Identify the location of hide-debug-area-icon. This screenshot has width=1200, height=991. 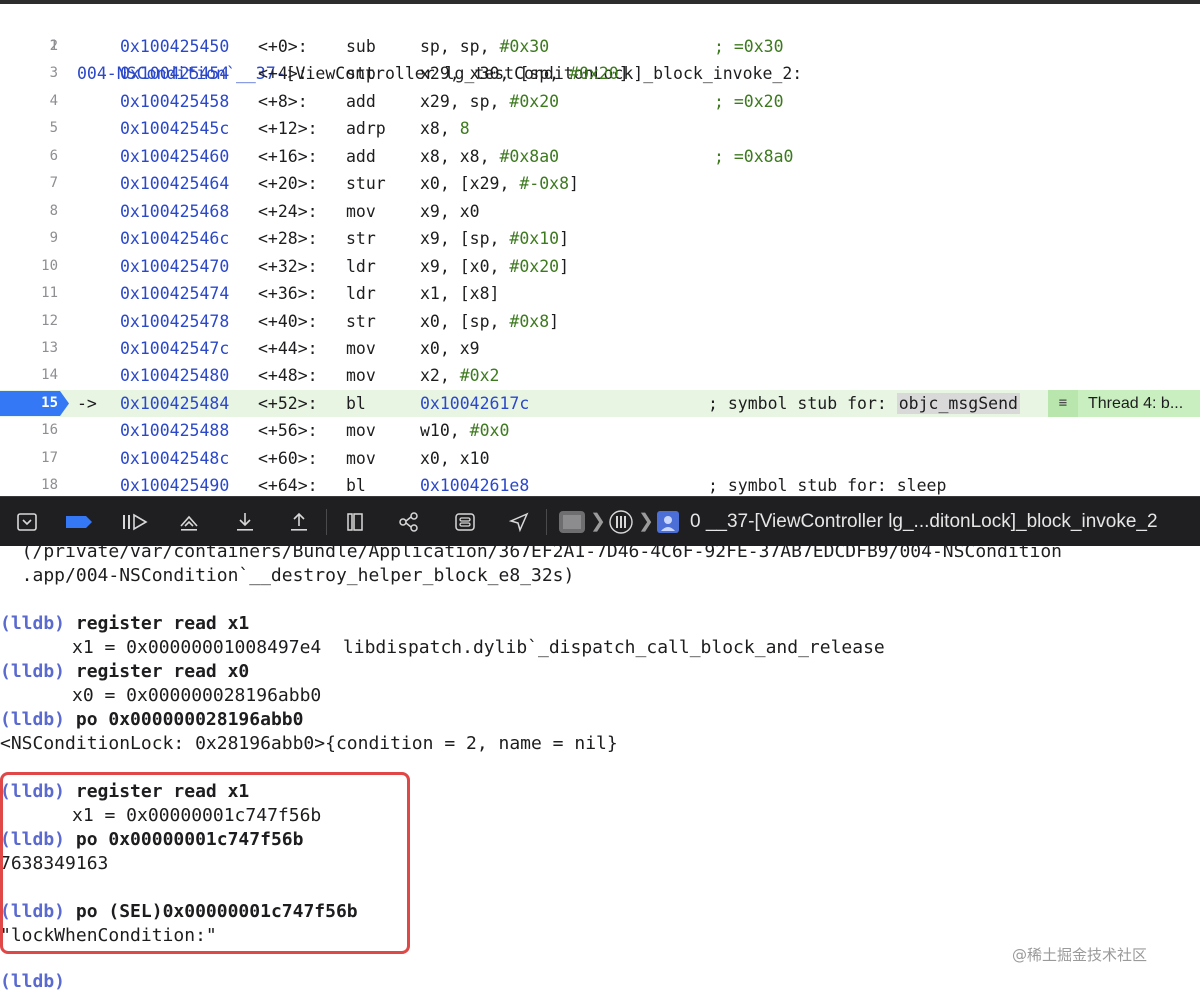
(27, 522).